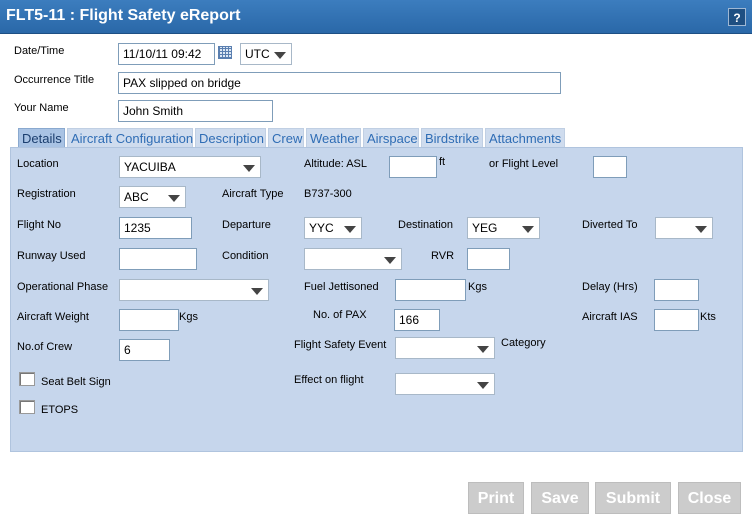 This screenshot has height=520, width=752. Describe the element at coordinates (335, 164) in the screenshot. I see `altitude-label: Altitude: ASL` at that location.